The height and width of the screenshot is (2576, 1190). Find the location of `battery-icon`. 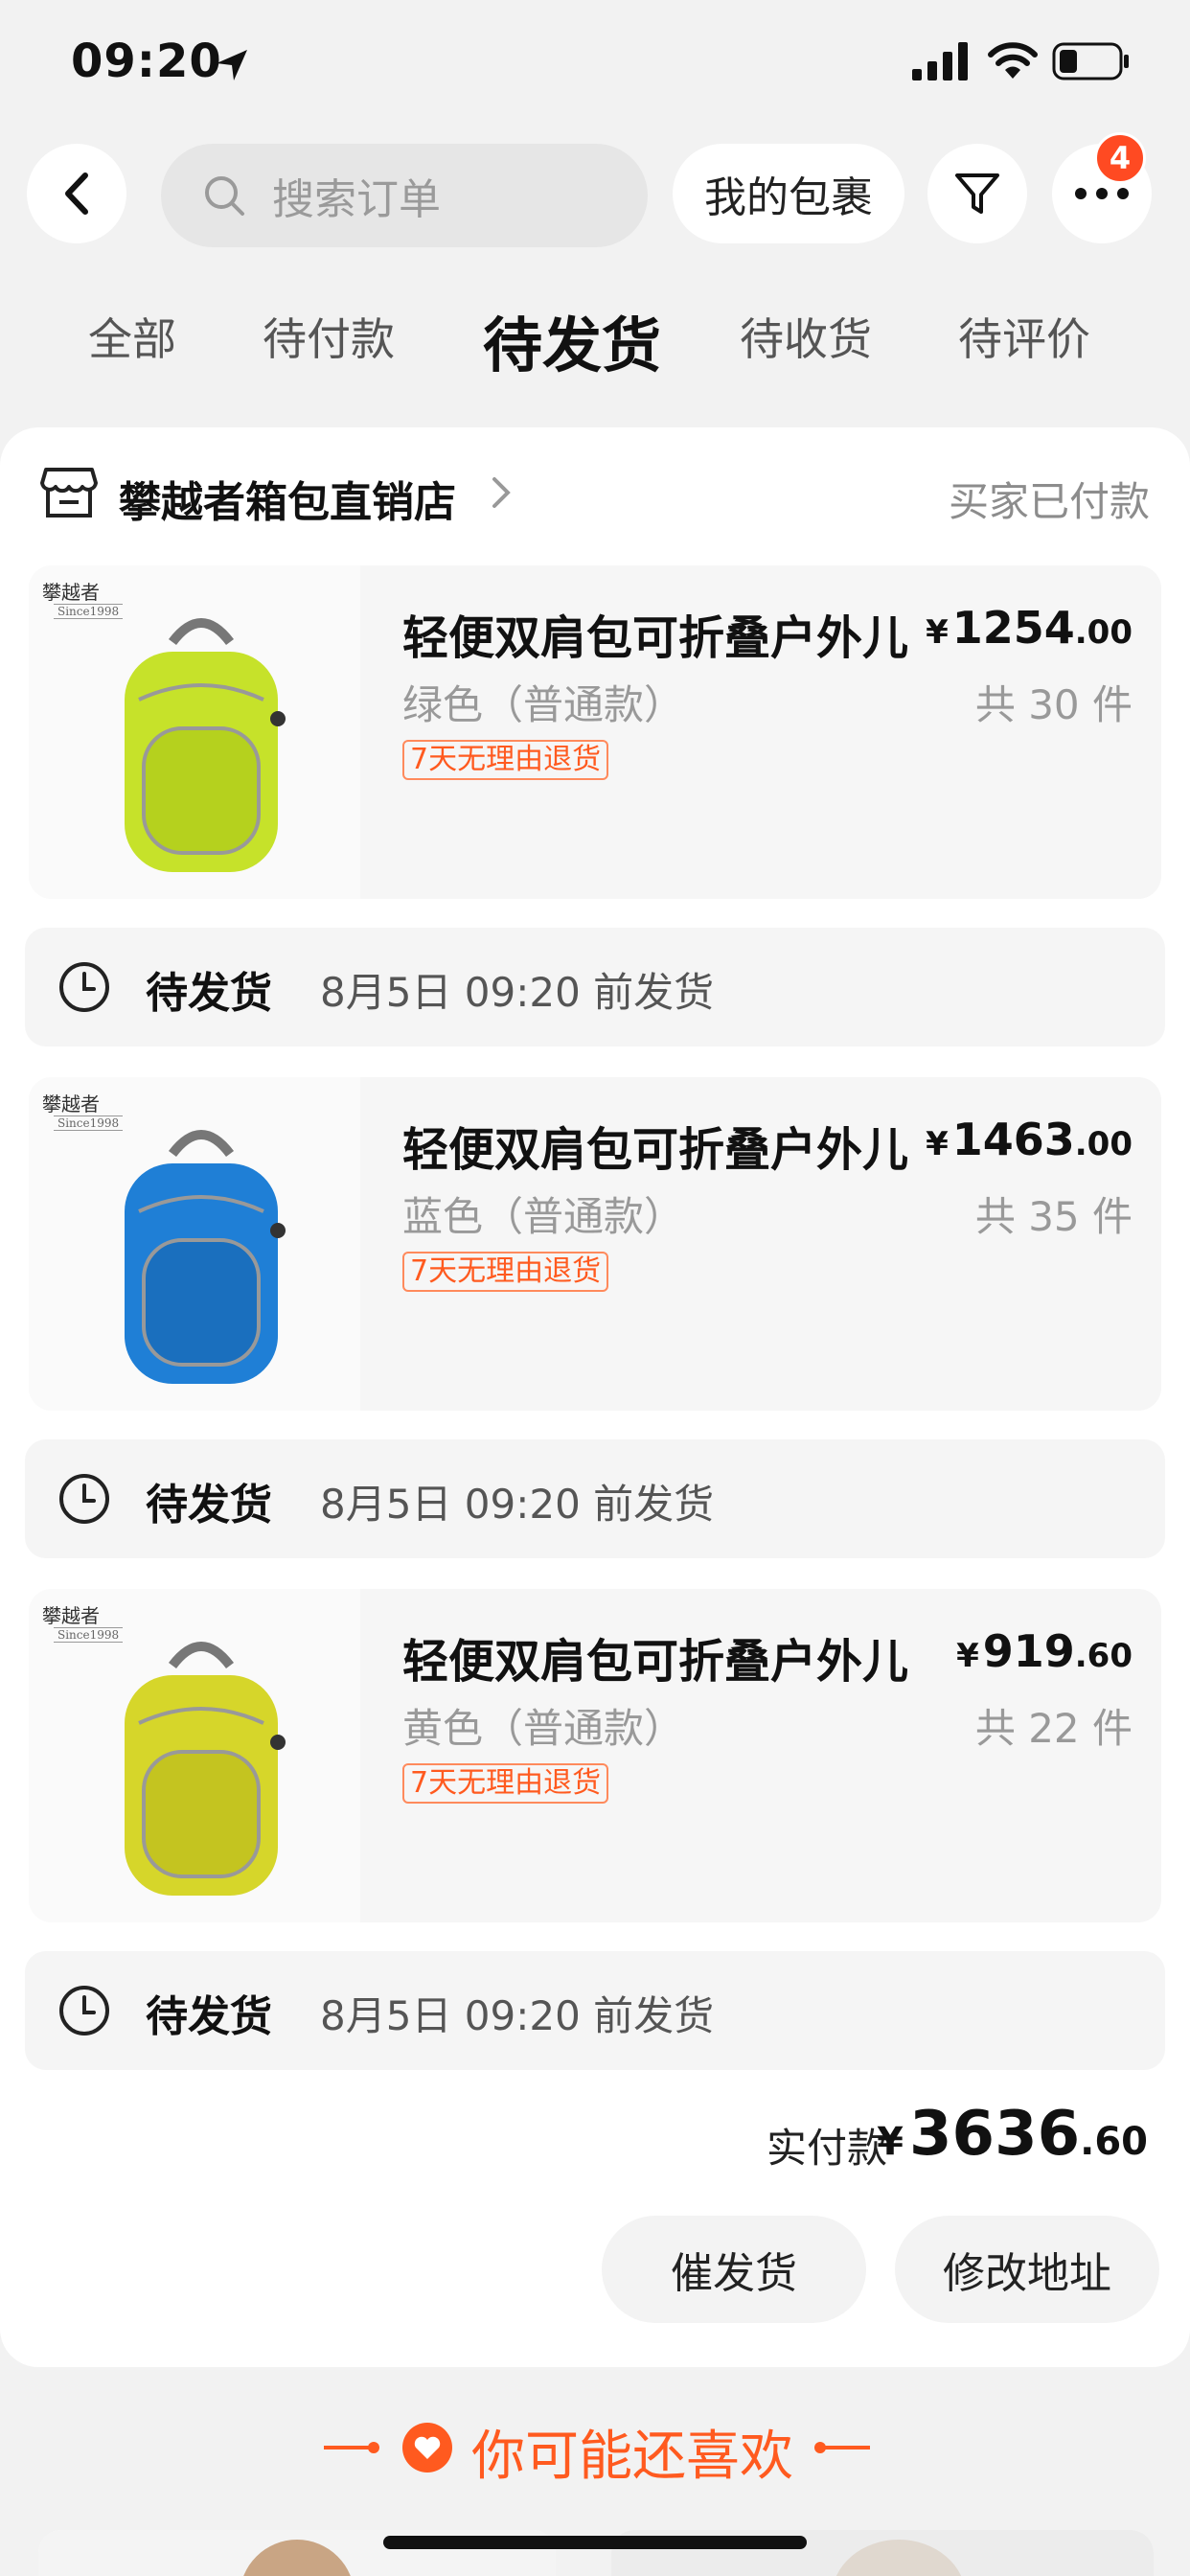

battery-icon is located at coordinates (1091, 61).